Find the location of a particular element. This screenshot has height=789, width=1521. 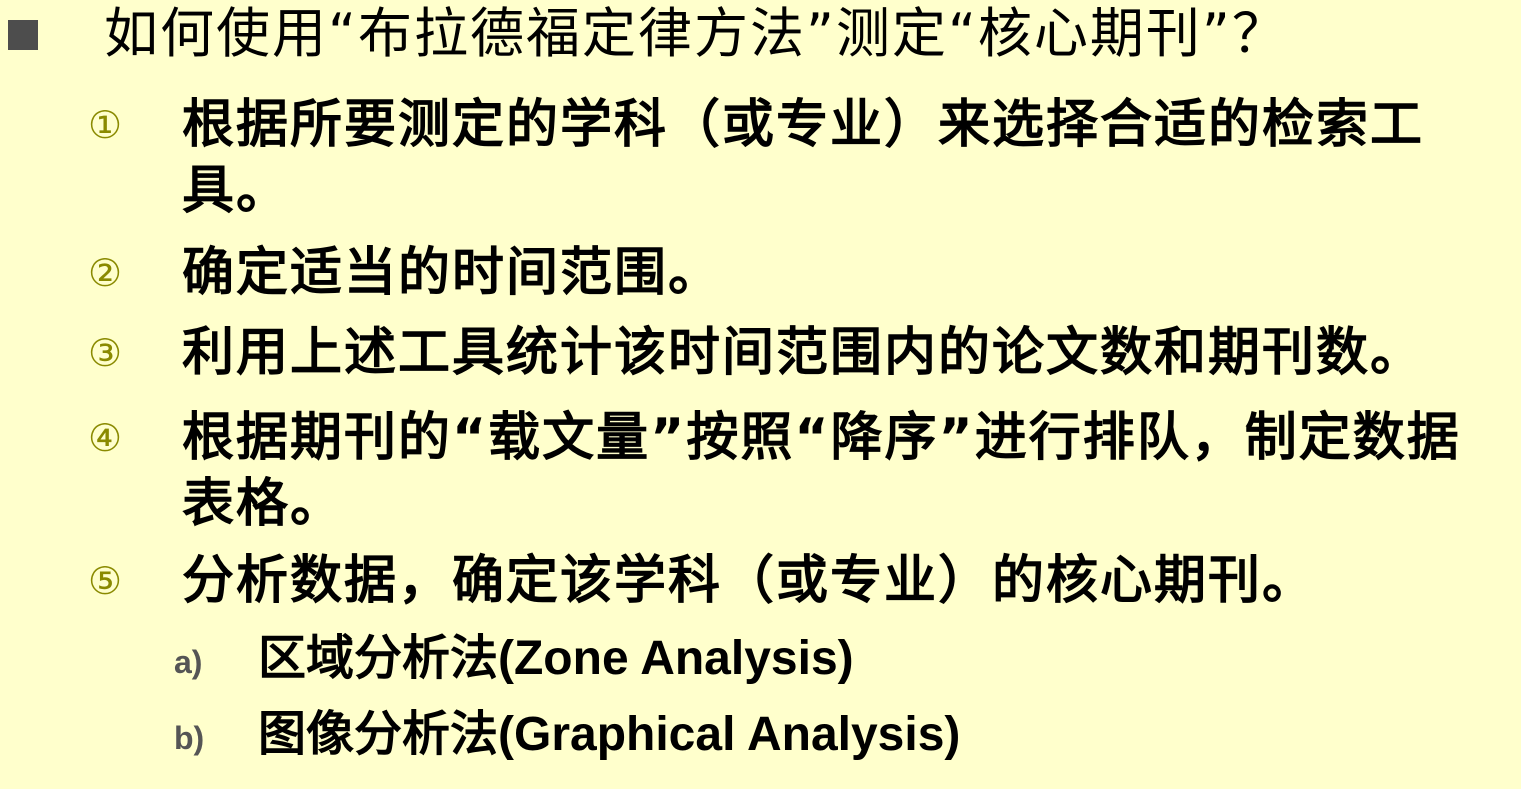

step-number-2: ② is located at coordinates (105, 273).